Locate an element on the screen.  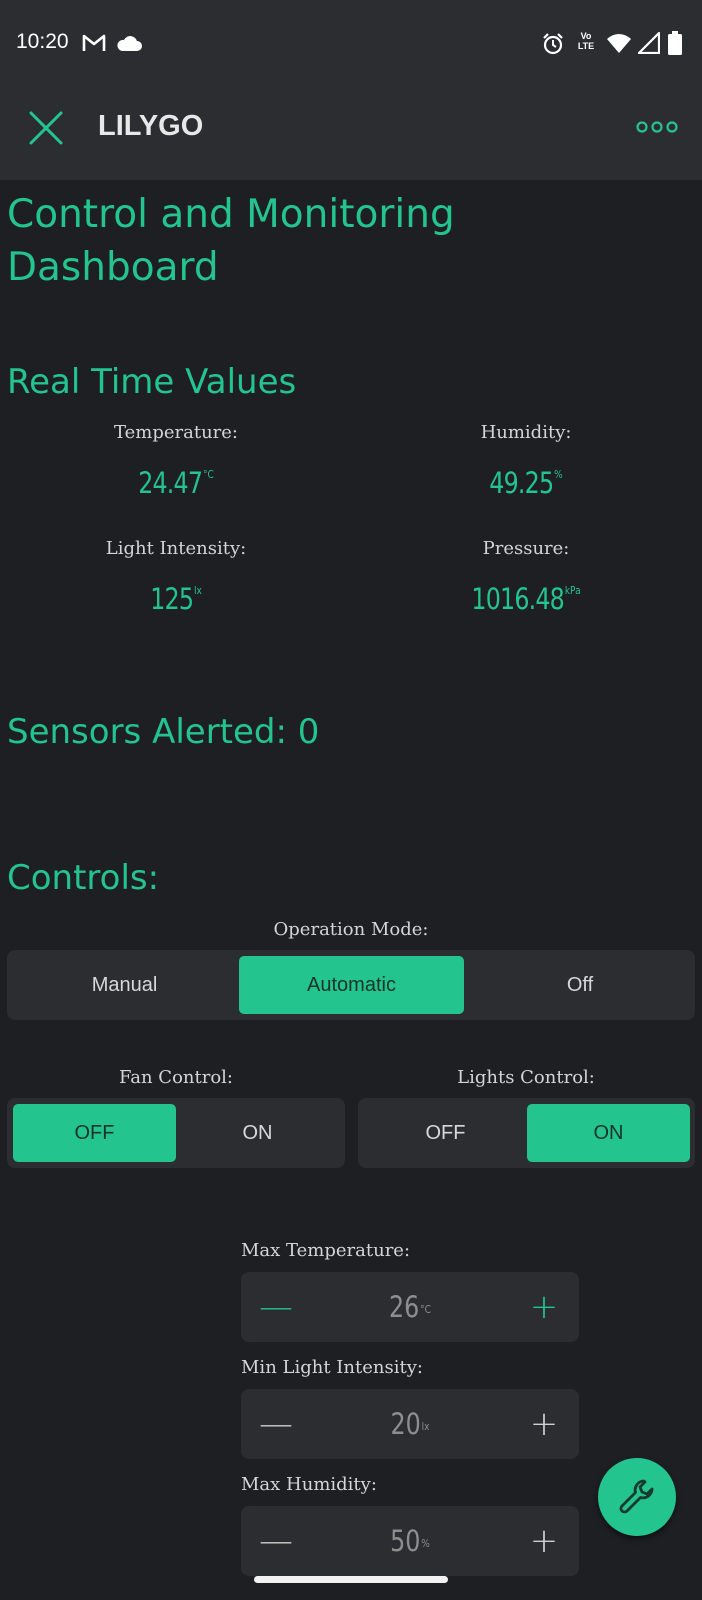
min-light-plus-button: + is located at coordinates (544, 1424).